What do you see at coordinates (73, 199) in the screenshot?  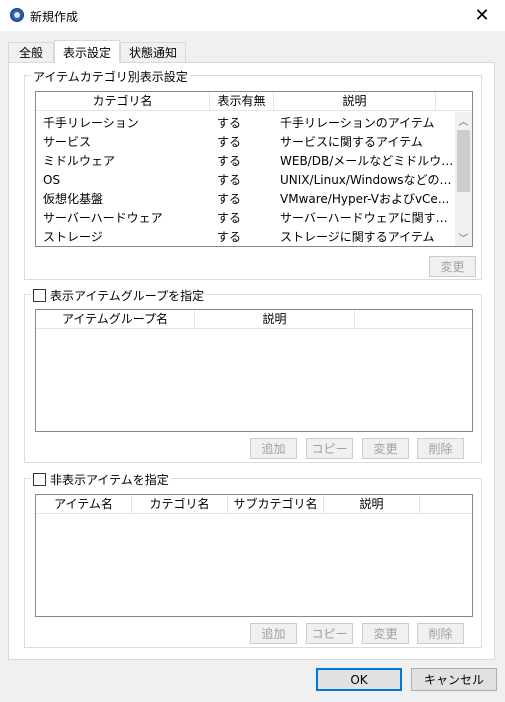 I see `row-category: 仮想化基盤` at bounding box center [73, 199].